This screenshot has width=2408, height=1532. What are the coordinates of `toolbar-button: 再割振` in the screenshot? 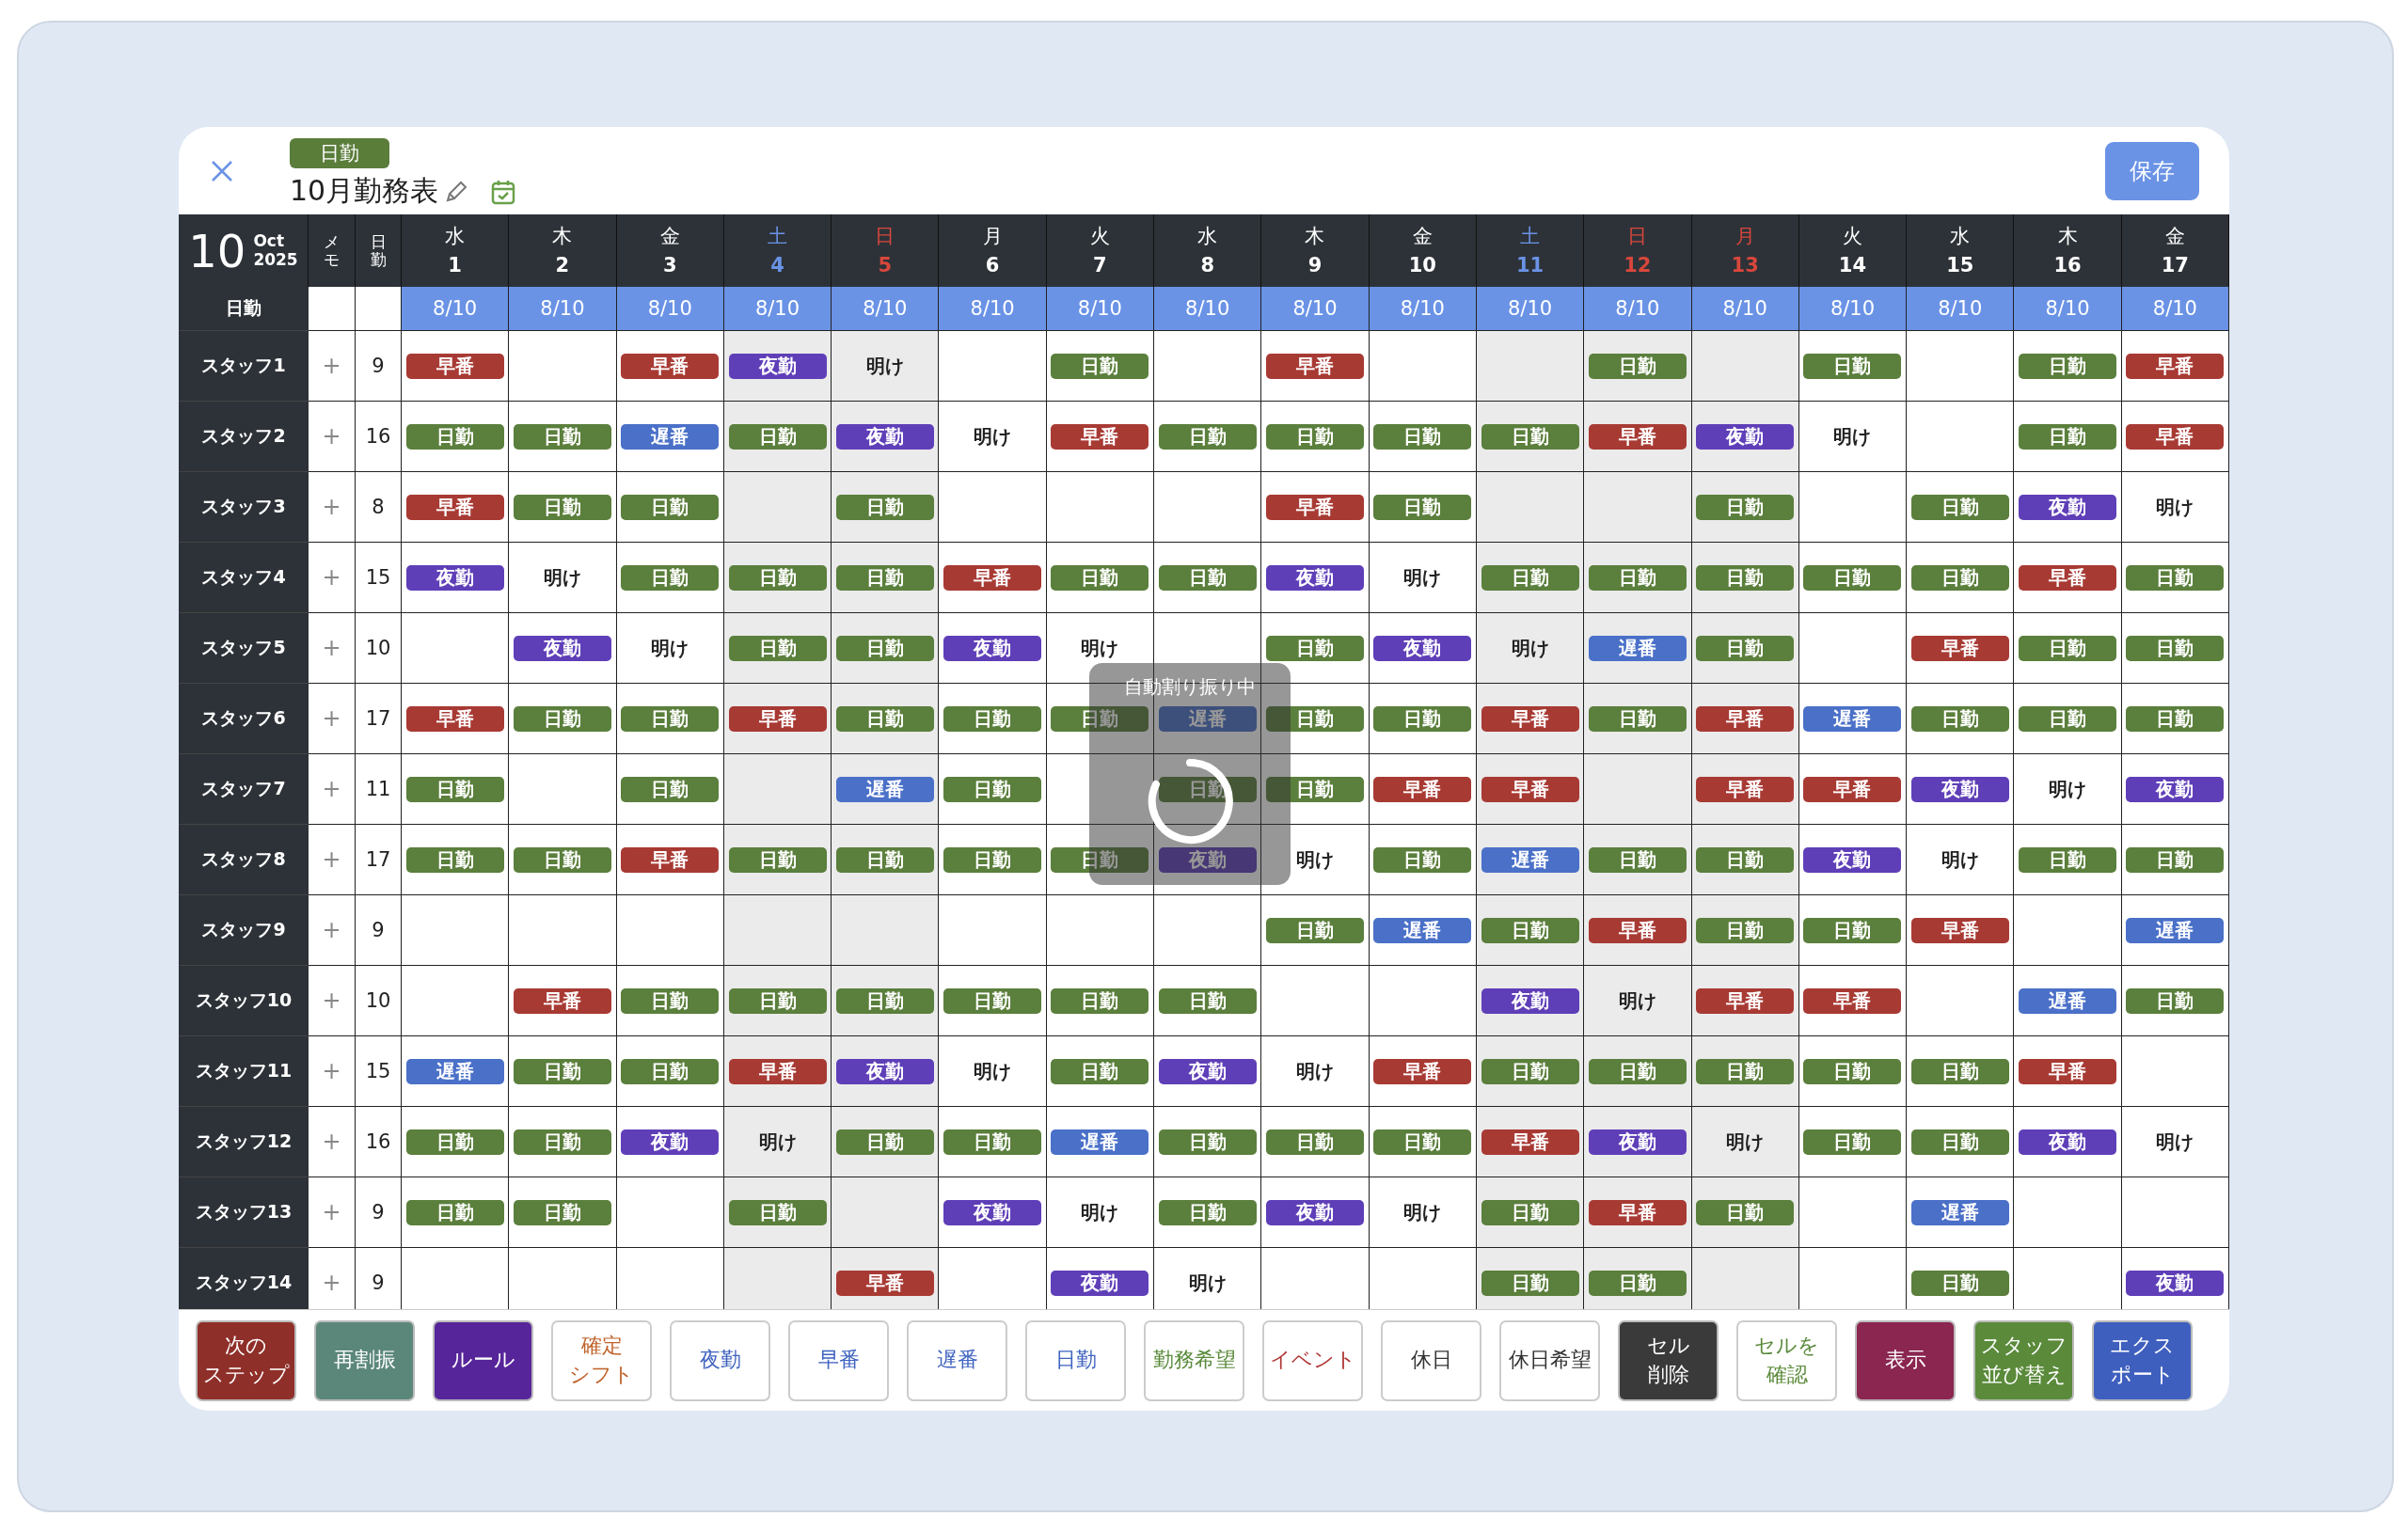 It's located at (365, 1360).